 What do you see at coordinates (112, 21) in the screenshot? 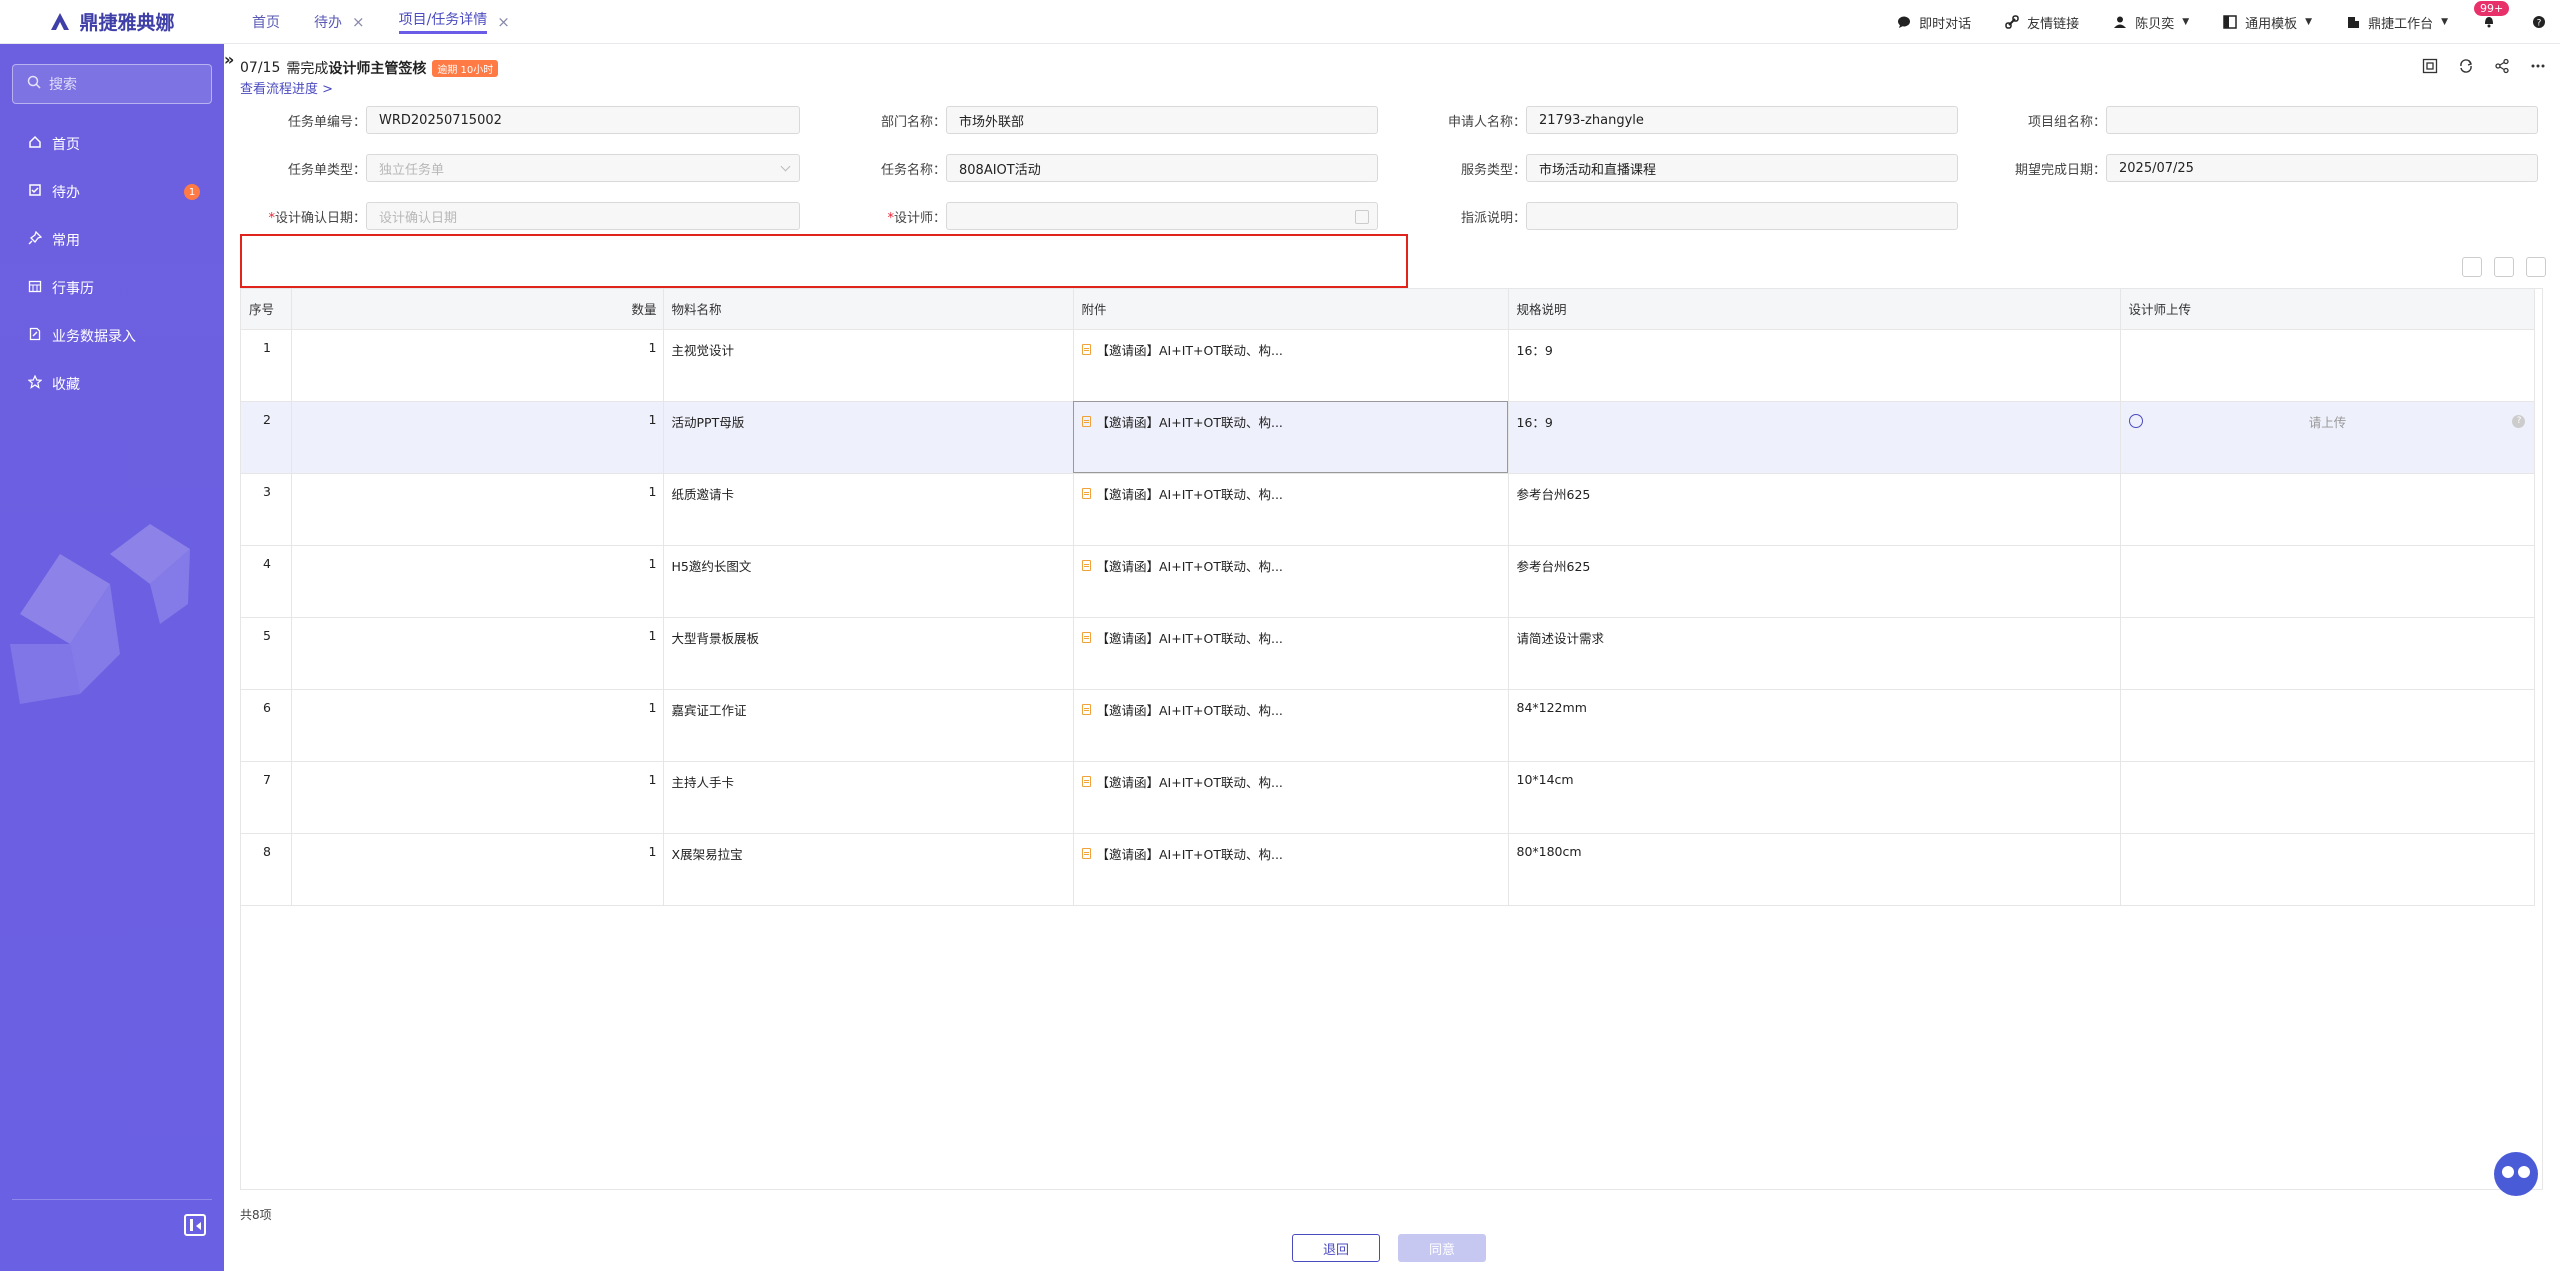
I see `app-logo: 鼎捷雅典娜` at bounding box center [112, 21].